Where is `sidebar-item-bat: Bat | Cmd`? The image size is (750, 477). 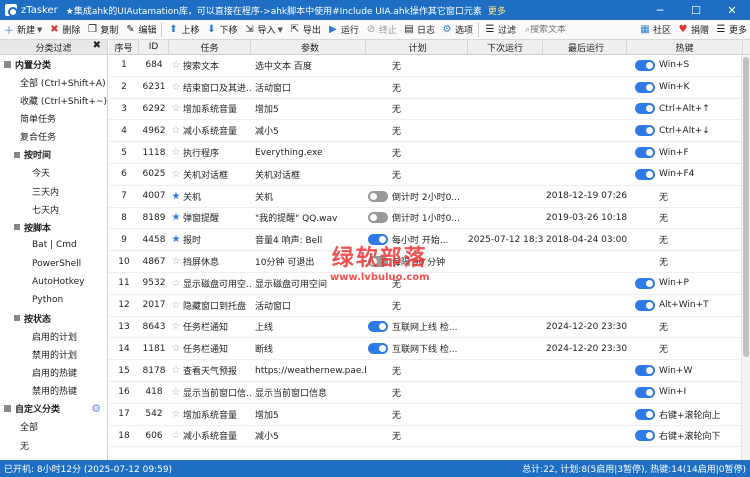 sidebar-item-bat: Bat | Cmd is located at coordinates (53, 245).